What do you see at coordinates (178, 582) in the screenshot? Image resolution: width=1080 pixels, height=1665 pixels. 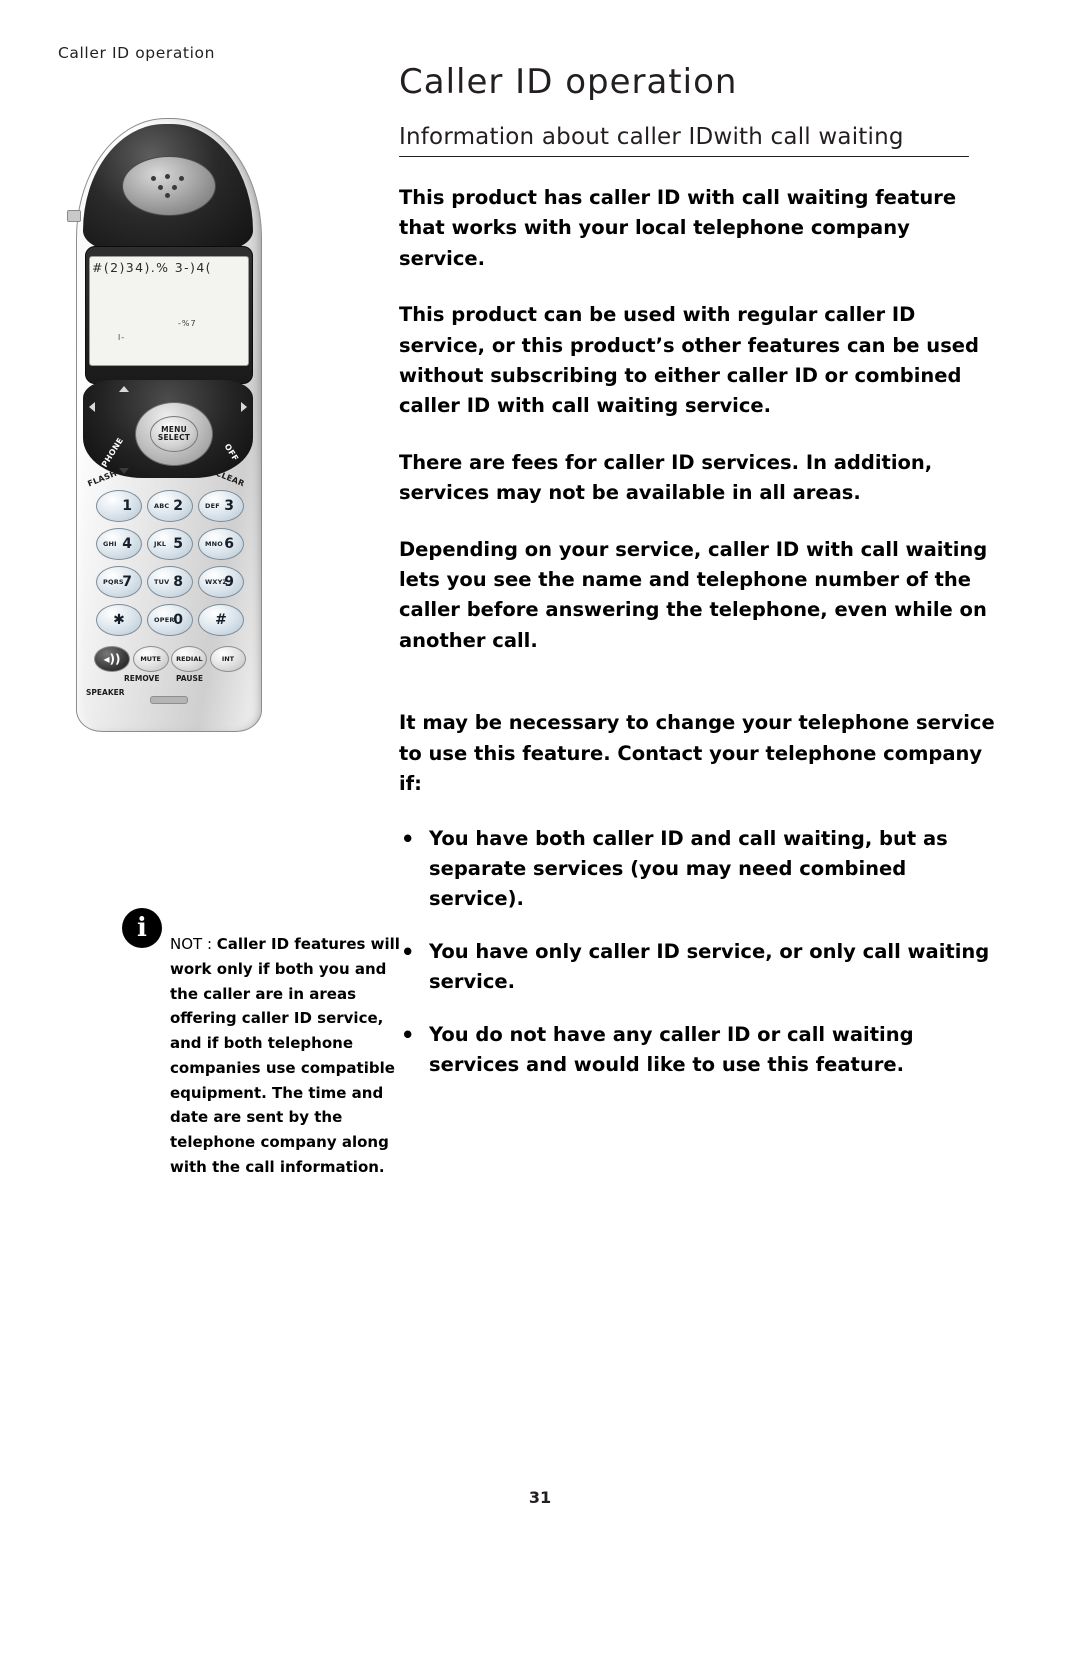 I see `key-number: 8` at bounding box center [178, 582].